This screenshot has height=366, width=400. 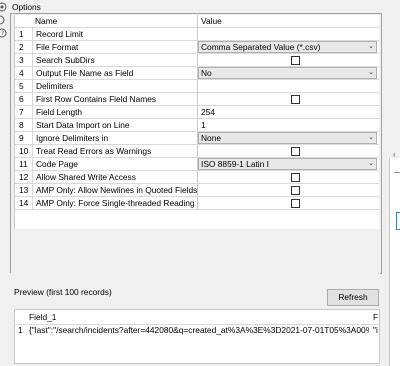 I want to click on dropdown-value: Comma Separated Value (*.csv), so click(x=261, y=47).